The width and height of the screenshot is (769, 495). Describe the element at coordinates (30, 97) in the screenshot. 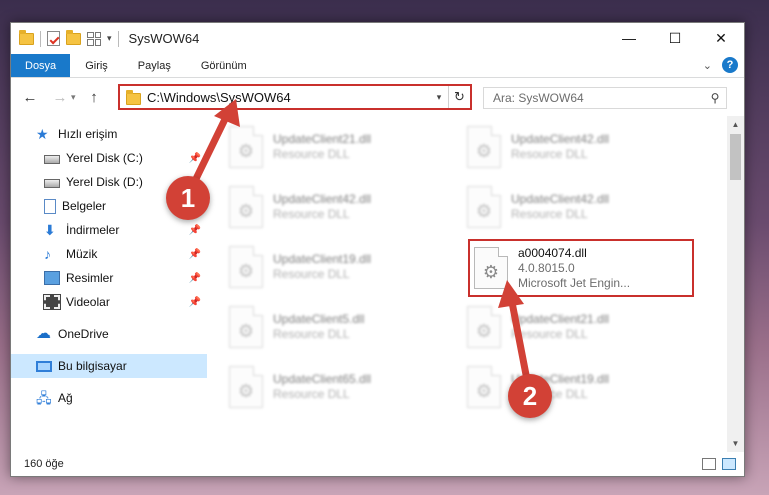

I see `back-arrow-icon: ←` at that location.